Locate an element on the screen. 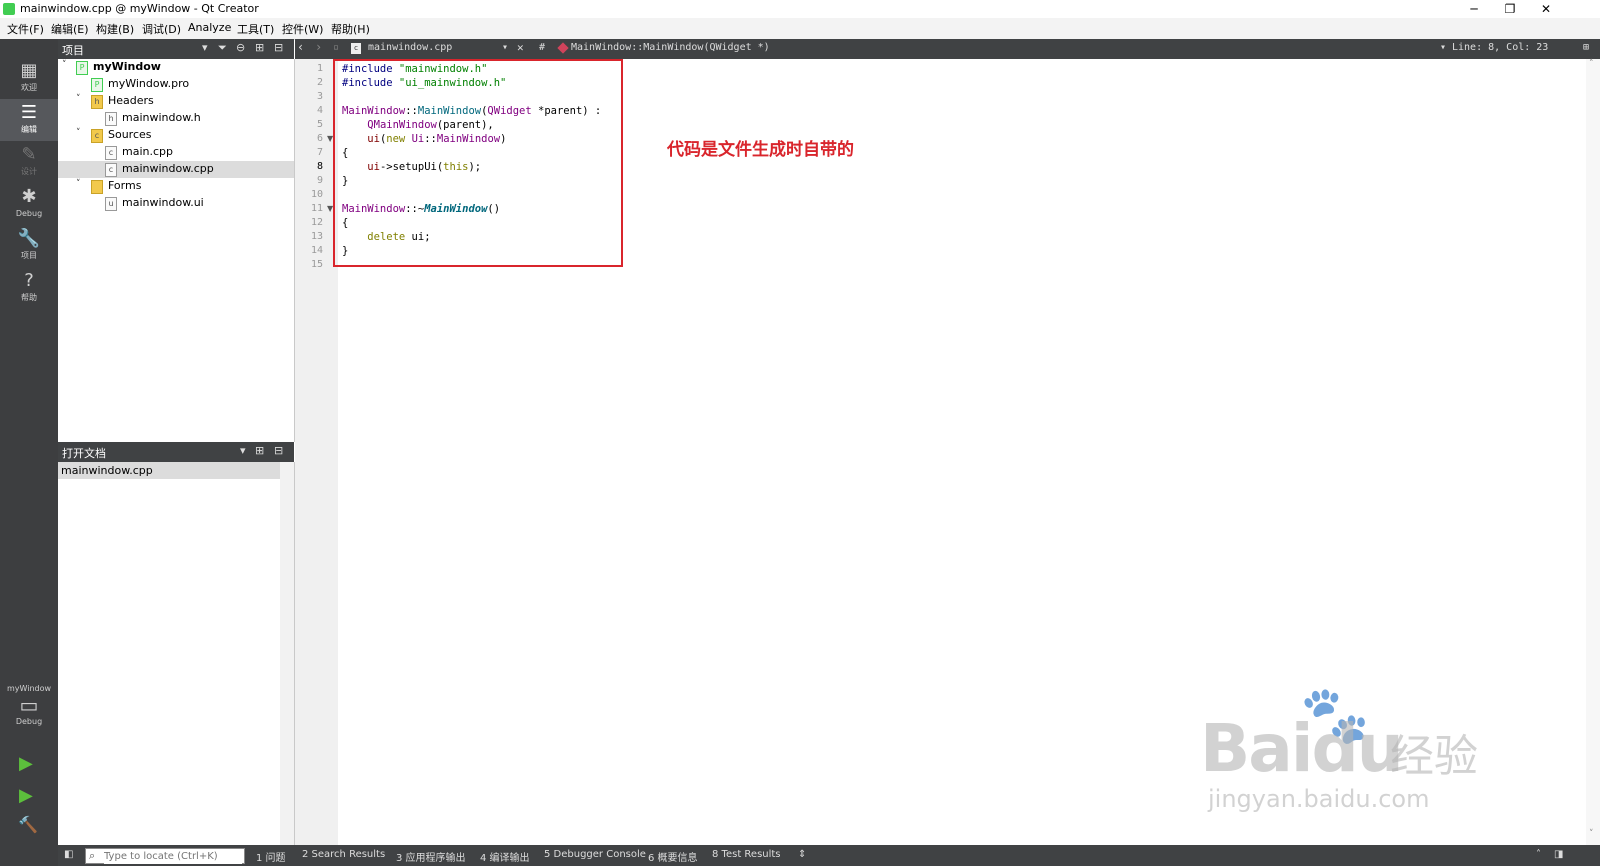 The width and height of the screenshot is (1600, 866). scroll-up-icon: ˄ is located at coordinates (1591, 64).